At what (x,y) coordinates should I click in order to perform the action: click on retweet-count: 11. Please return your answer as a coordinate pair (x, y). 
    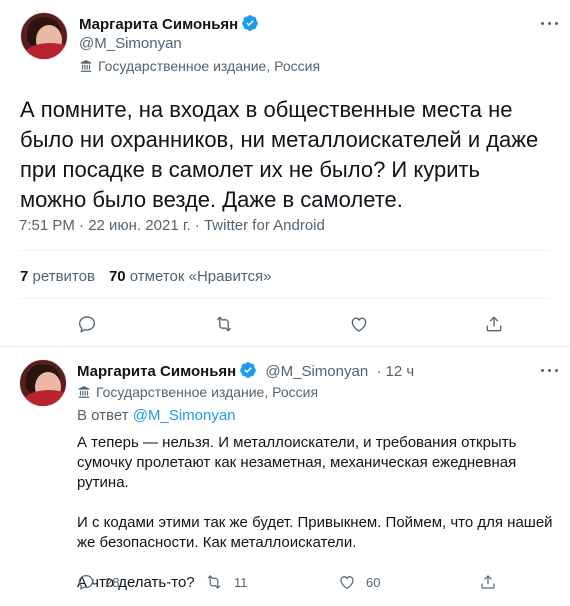
    Looking at the image, I should click on (241, 582).